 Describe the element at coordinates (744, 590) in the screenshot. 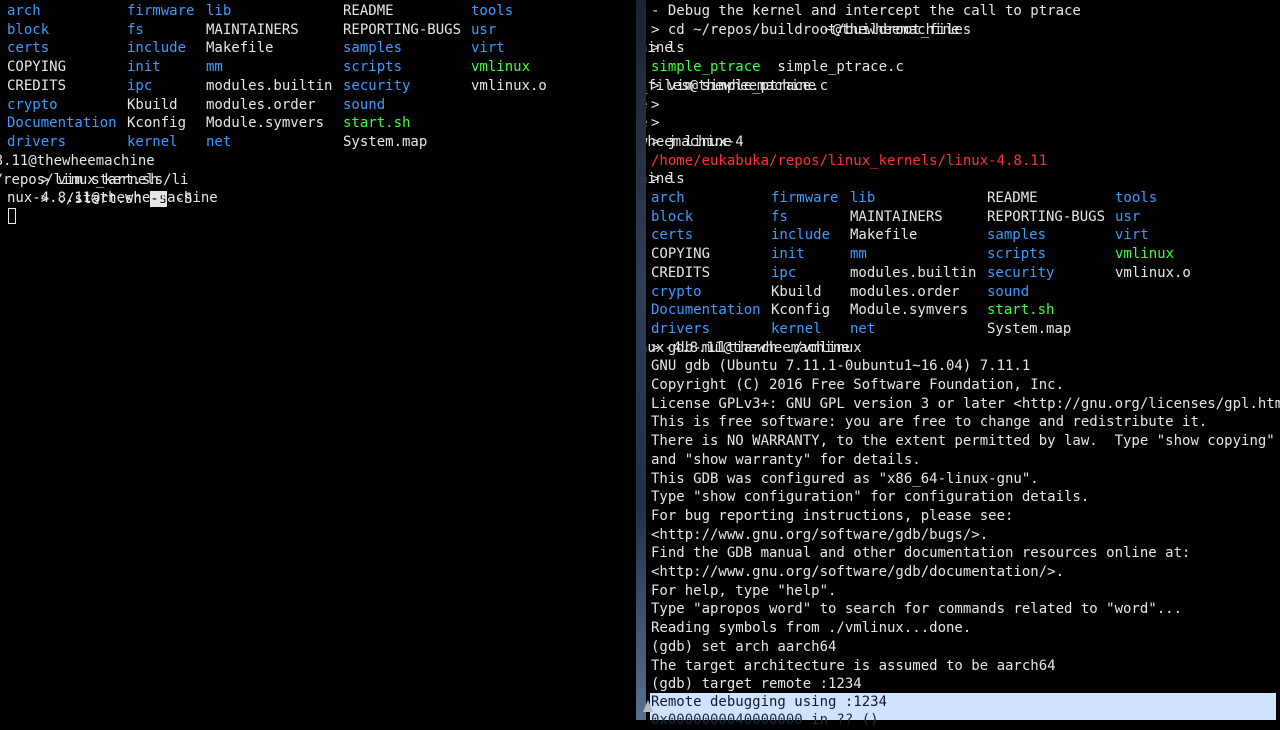

I see `gdb-output-line: For help, type "help".` at that location.